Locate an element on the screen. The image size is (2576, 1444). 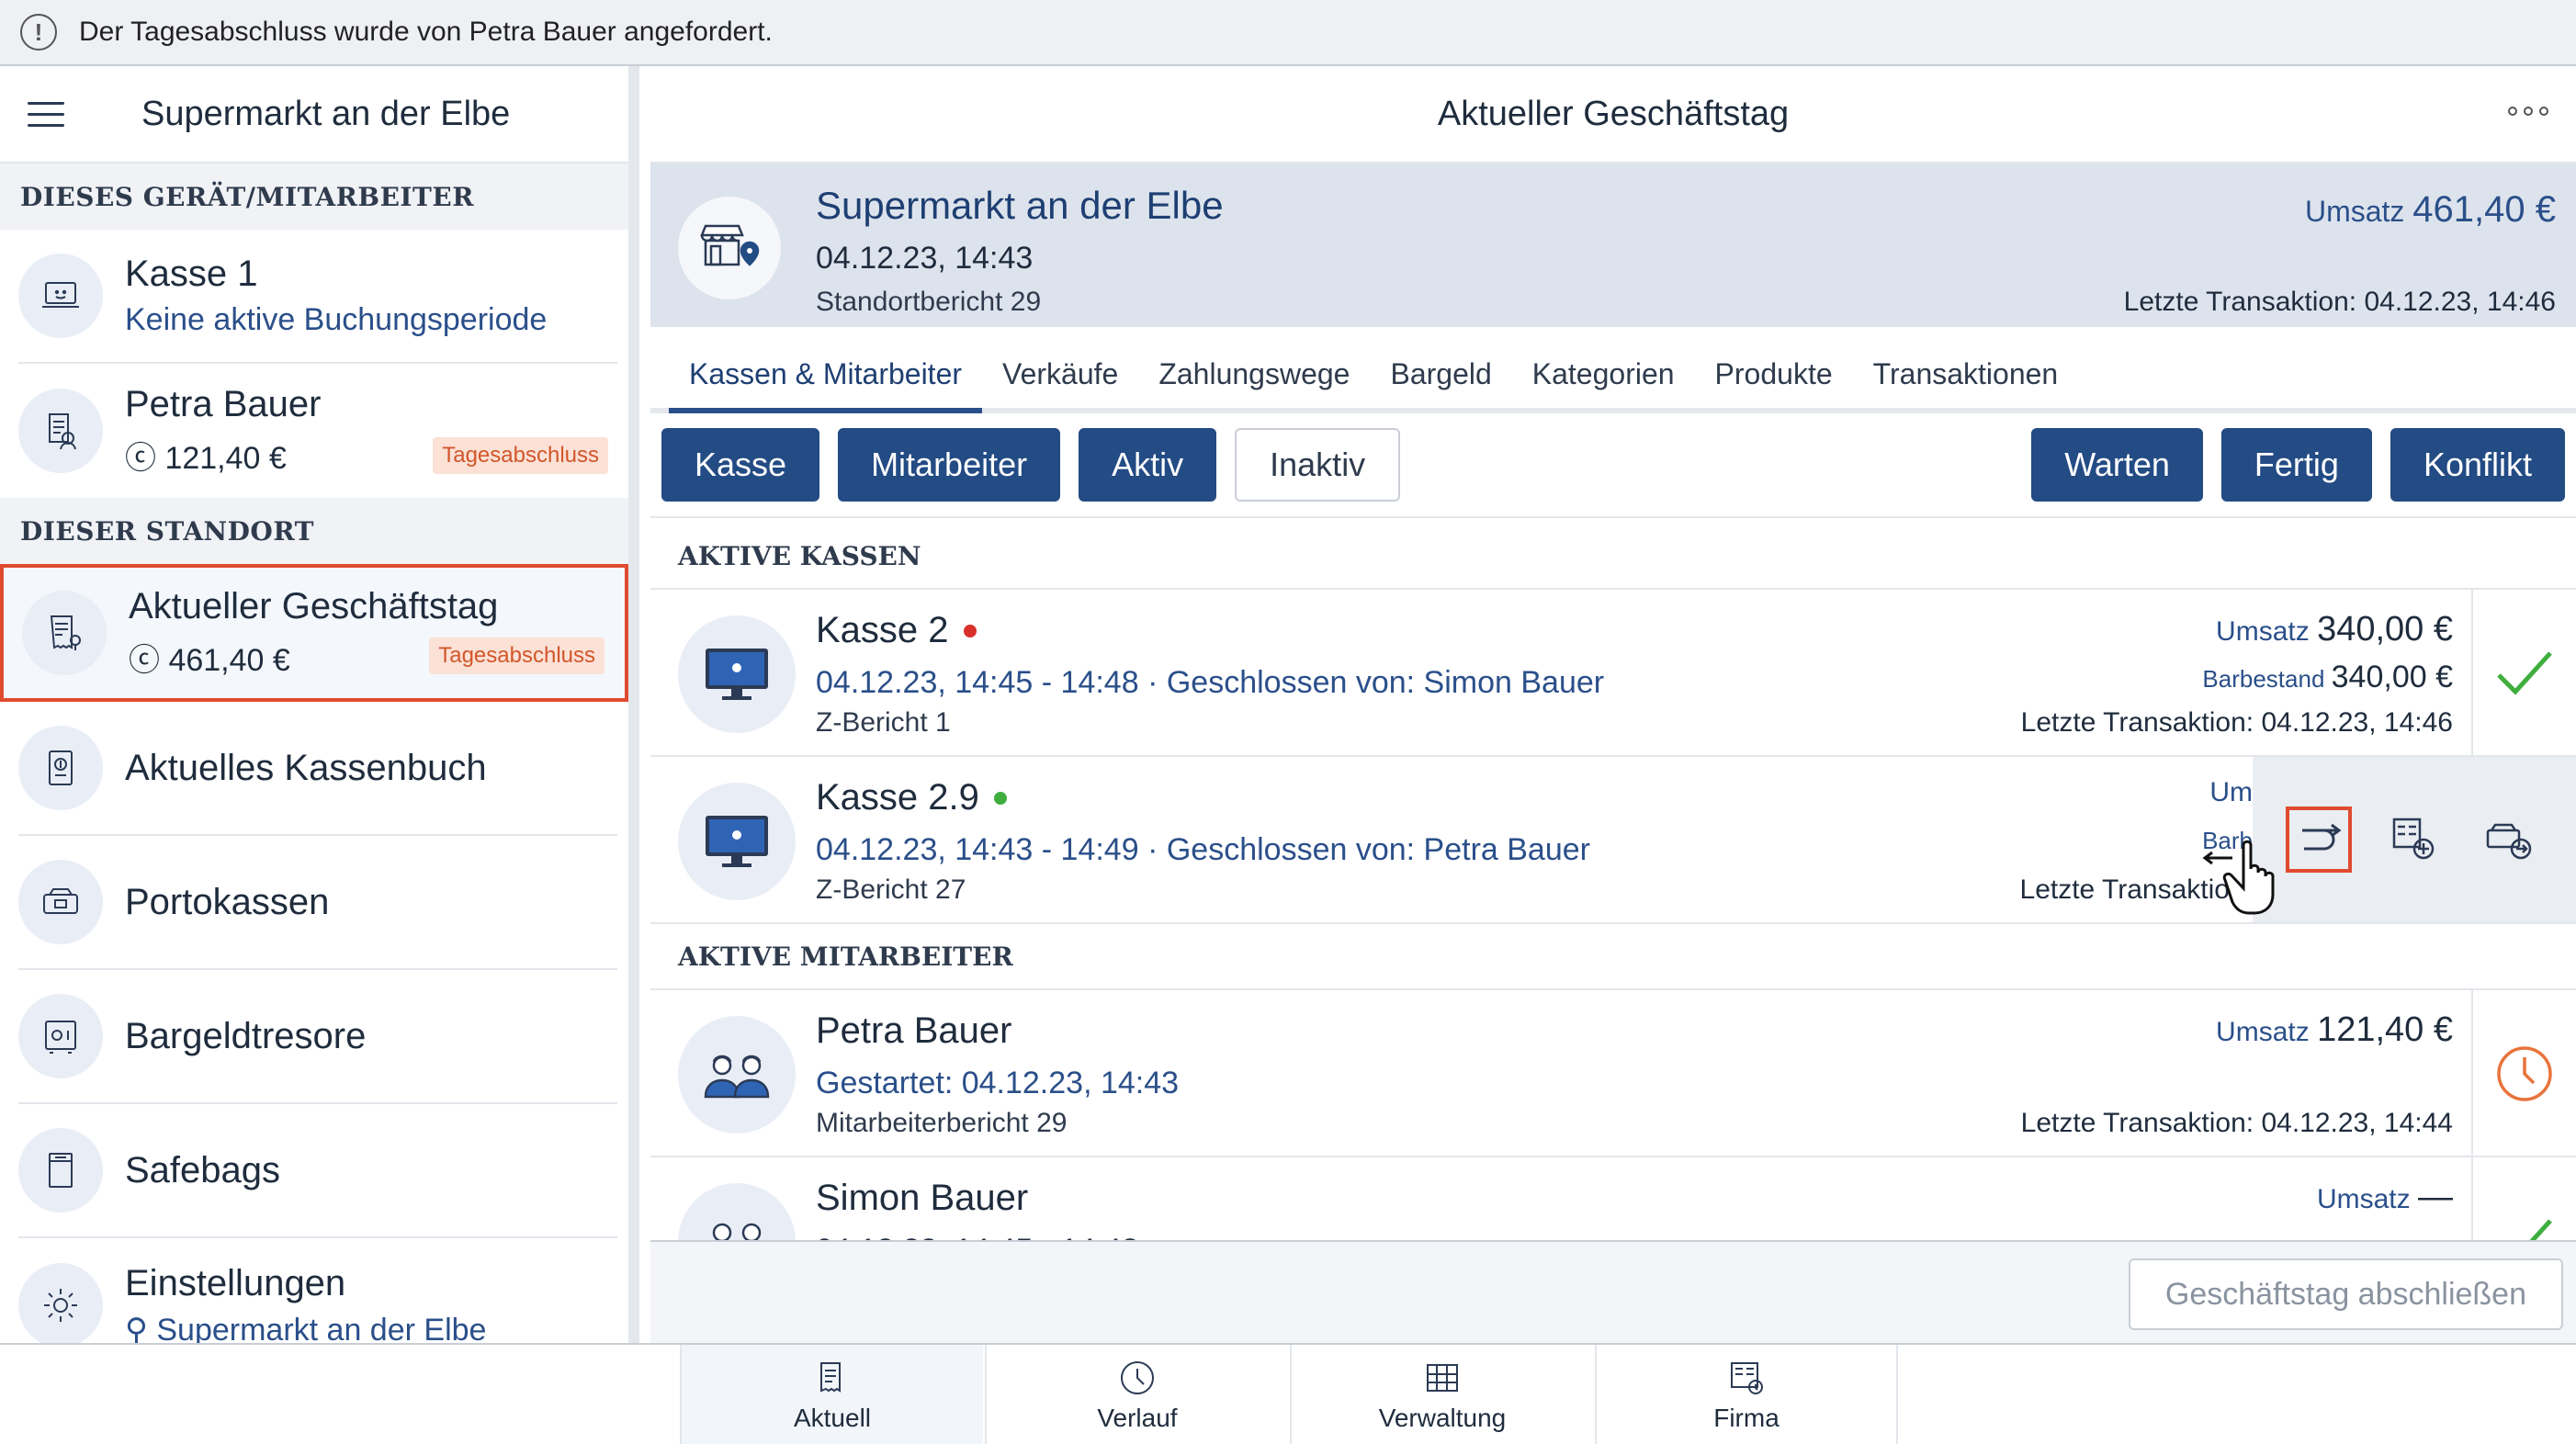
sidebar-item-kasse: Kasse 1 Keine aktive Buchungsperiode is located at coordinates (317, 297).